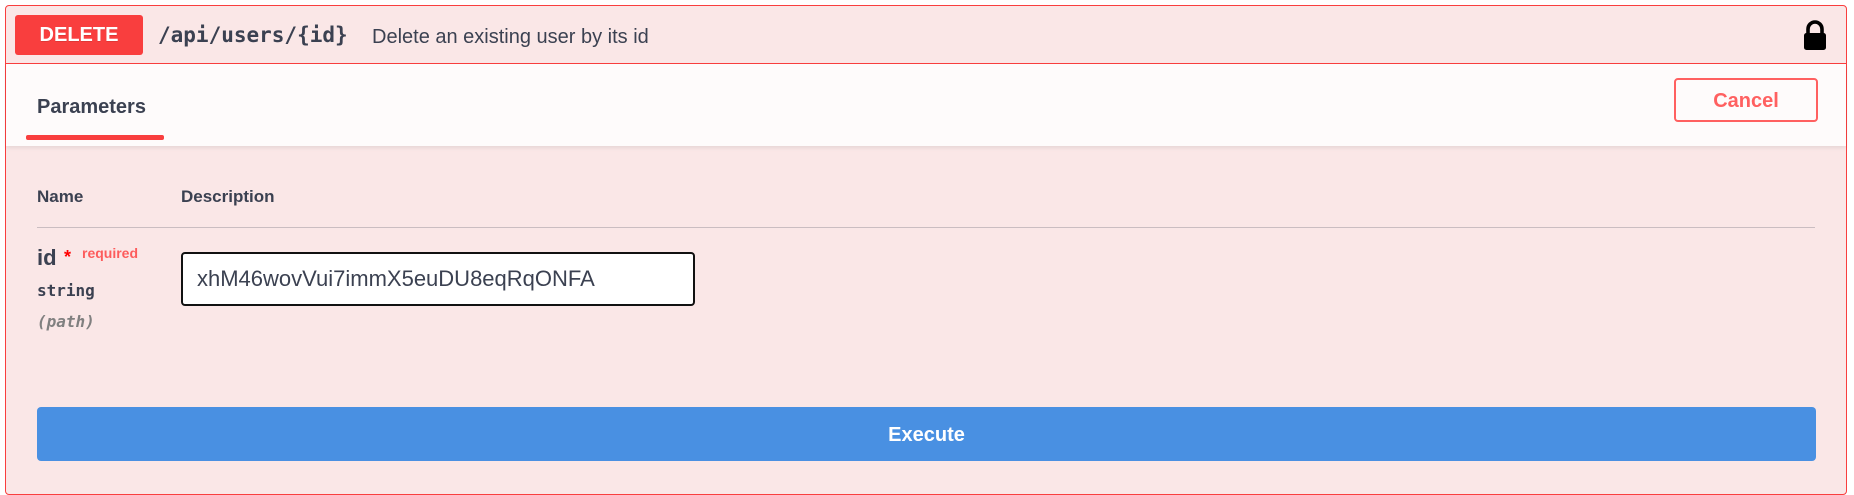 The image size is (1854, 495). I want to click on required-label: required, so click(110, 253).